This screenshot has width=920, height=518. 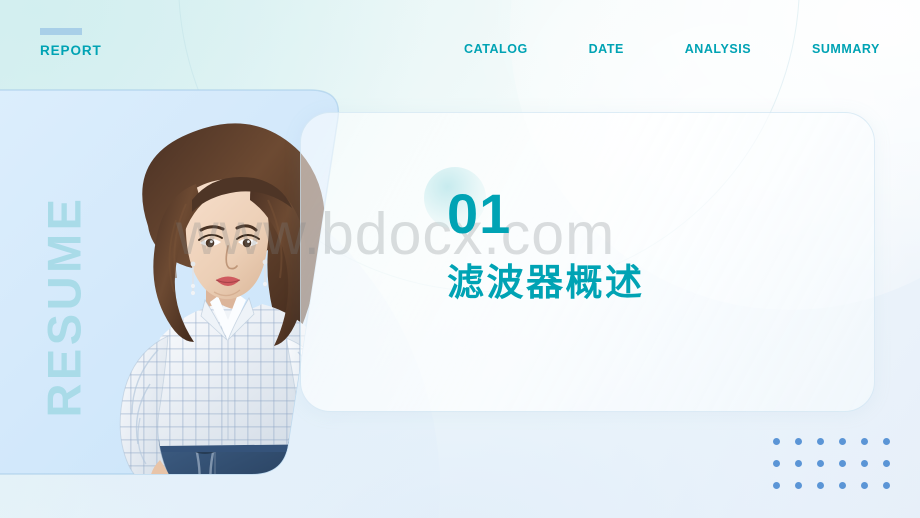 What do you see at coordinates (674, 49) in the screenshot?
I see `main-nav: CATALOG DATE ANALYSIS SUMMARY` at bounding box center [674, 49].